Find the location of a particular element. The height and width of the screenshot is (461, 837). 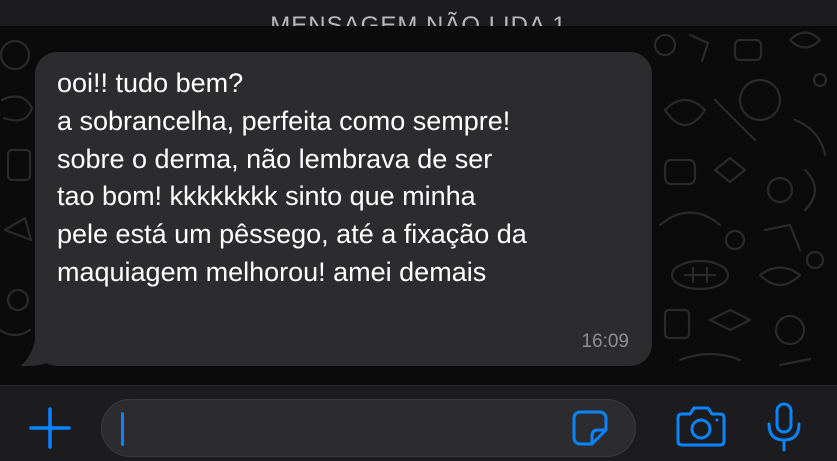

plus-icon is located at coordinates (50, 428).